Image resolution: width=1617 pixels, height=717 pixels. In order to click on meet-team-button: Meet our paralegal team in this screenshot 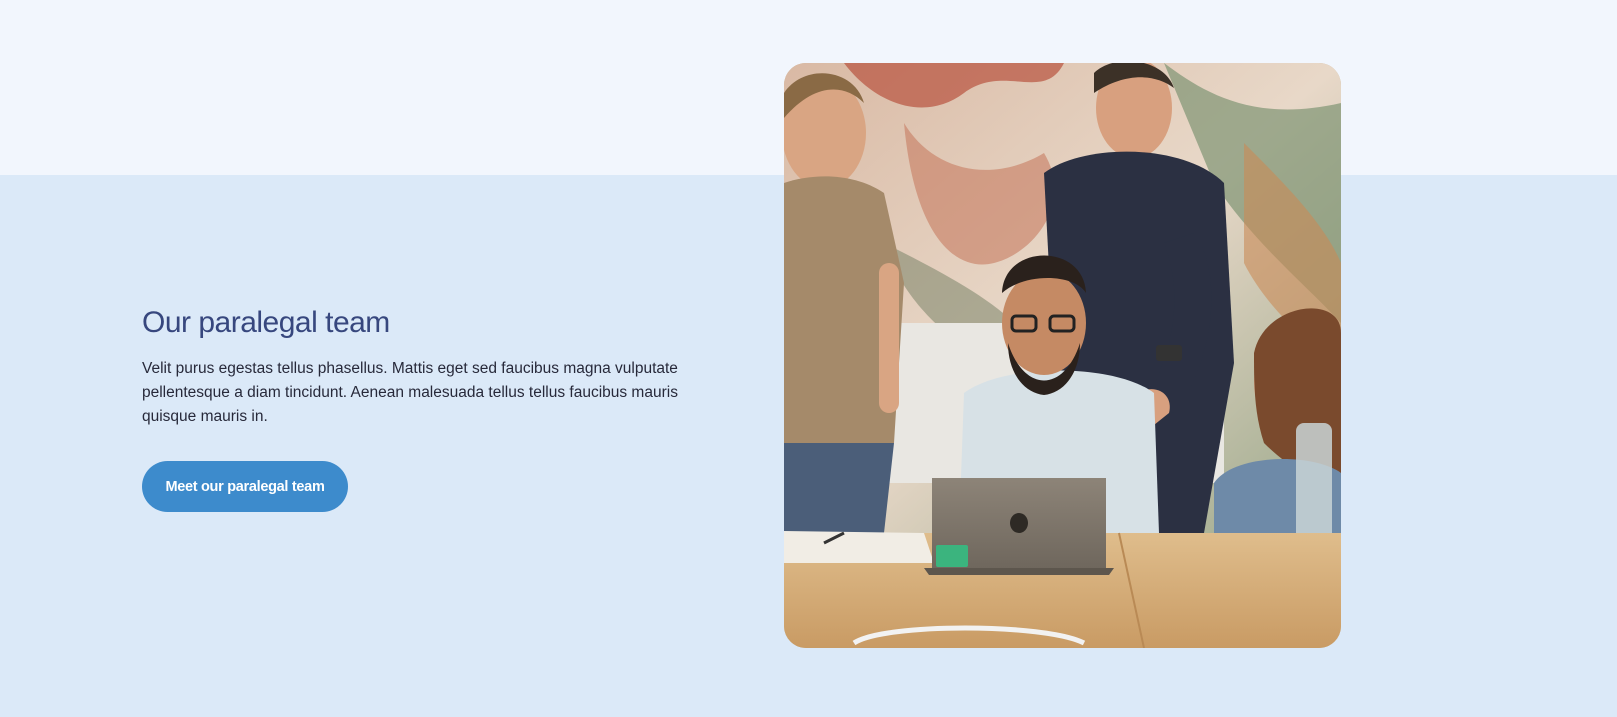, I will do `click(245, 486)`.